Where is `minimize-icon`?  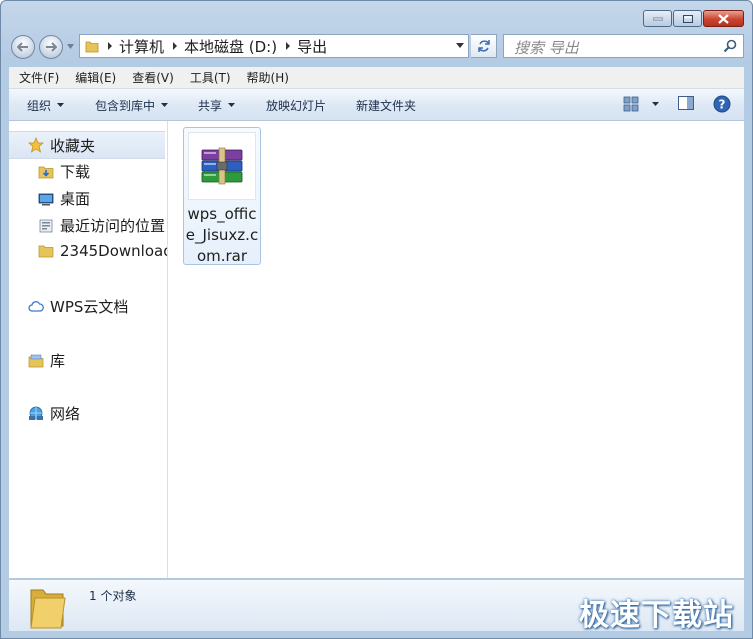
minimize-icon is located at coordinates (657, 18).